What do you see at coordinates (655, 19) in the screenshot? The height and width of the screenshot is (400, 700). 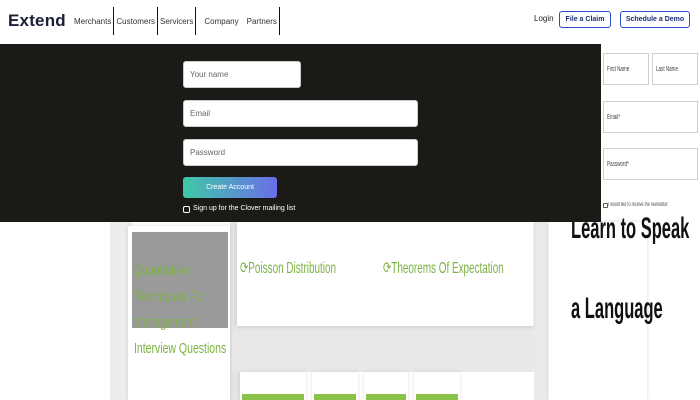 I see `schedule-demo-button: Schedule a Demo` at bounding box center [655, 19].